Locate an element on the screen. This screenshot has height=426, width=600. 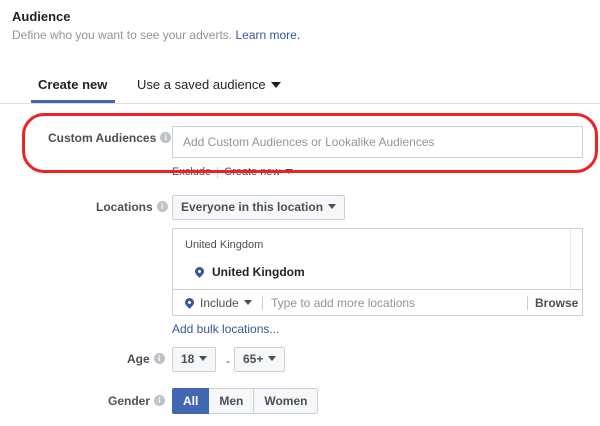
audience-tabs: Create new Use a saved audience is located at coordinates (300, 87).